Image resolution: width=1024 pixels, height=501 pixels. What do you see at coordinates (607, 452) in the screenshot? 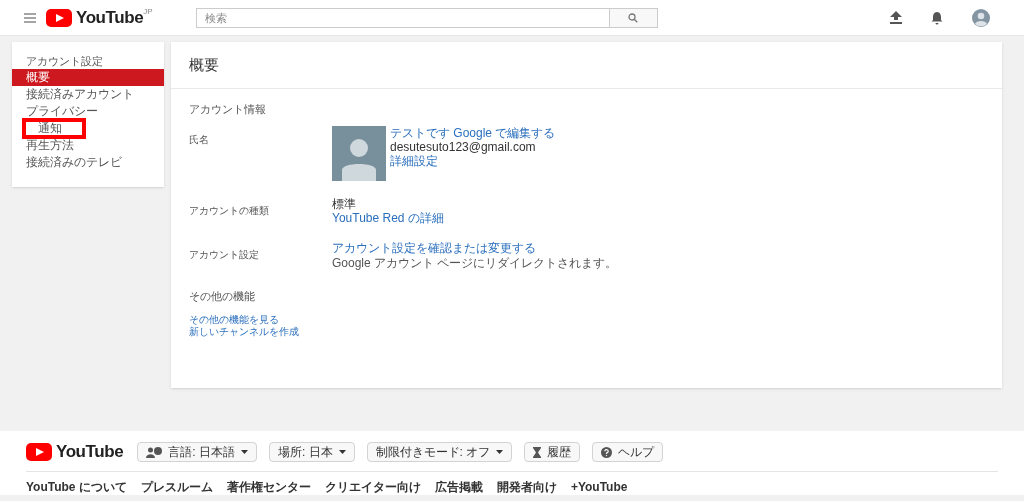
I see `help-icon` at bounding box center [607, 452].